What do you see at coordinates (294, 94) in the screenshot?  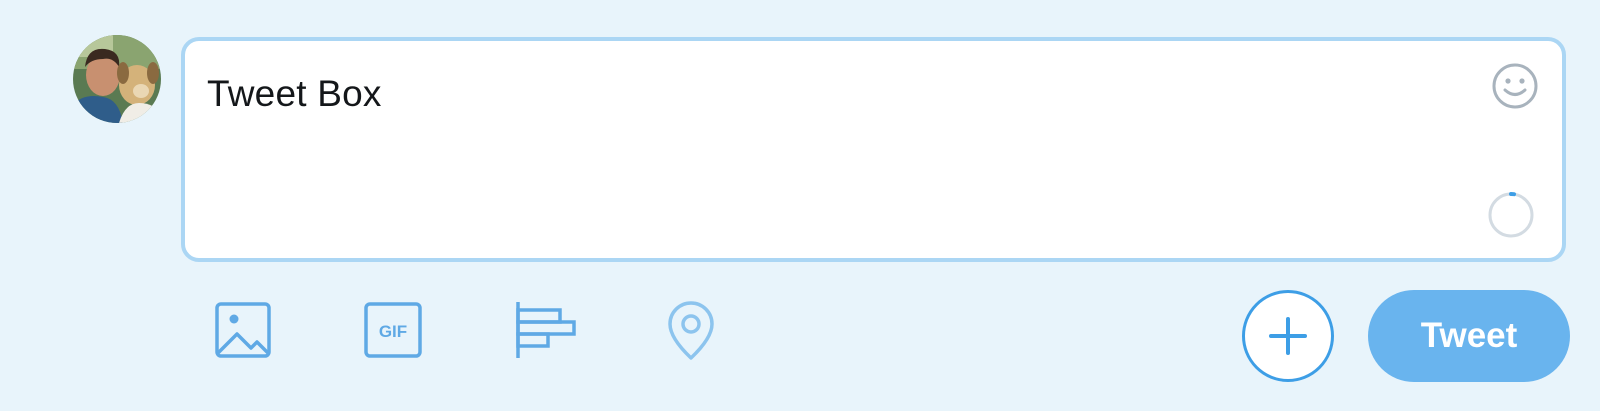 I see `tweet-text: Tweet Box` at bounding box center [294, 94].